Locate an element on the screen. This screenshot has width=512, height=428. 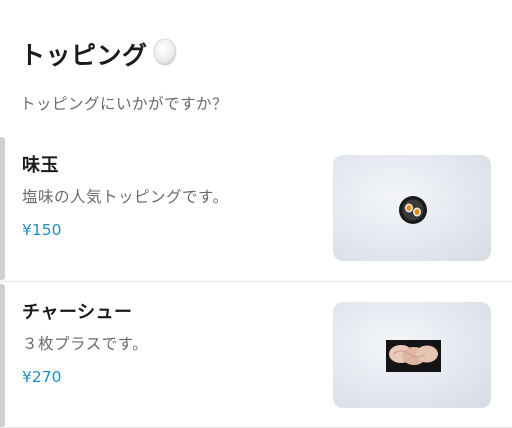
item-name: 味玉 is located at coordinates (40, 165).